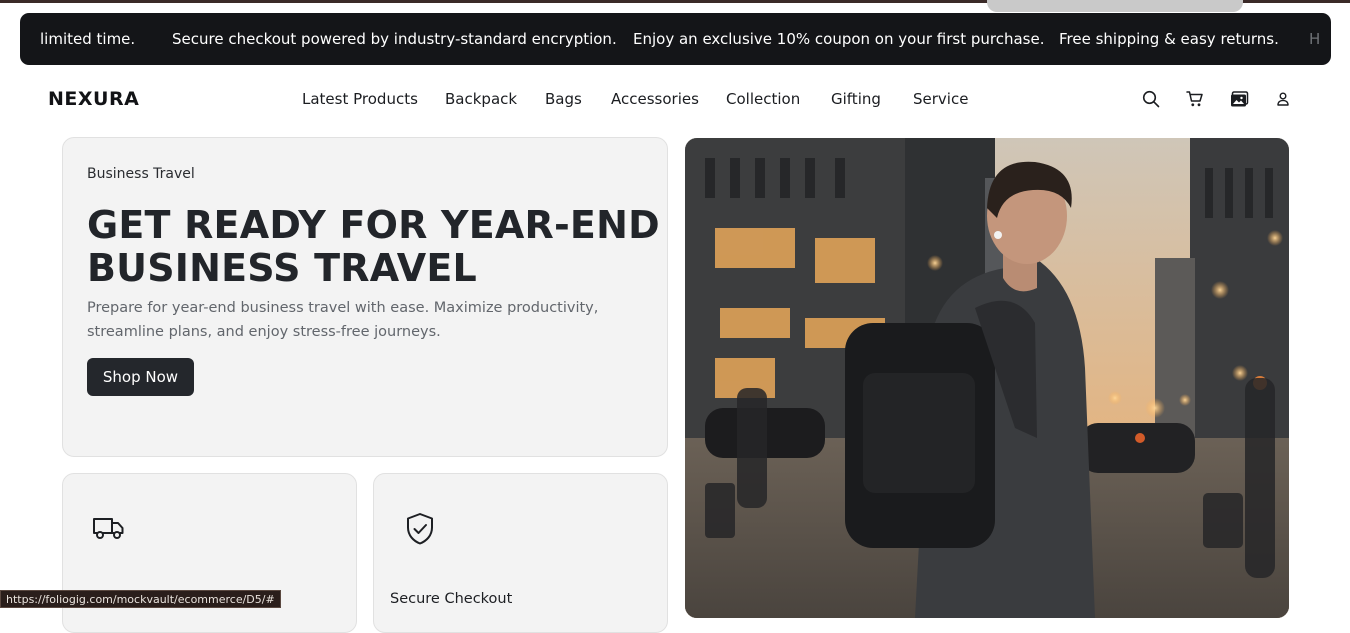  What do you see at coordinates (655, 99) in the screenshot?
I see `nav-link-accessories: Accessories` at bounding box center [655, 99].